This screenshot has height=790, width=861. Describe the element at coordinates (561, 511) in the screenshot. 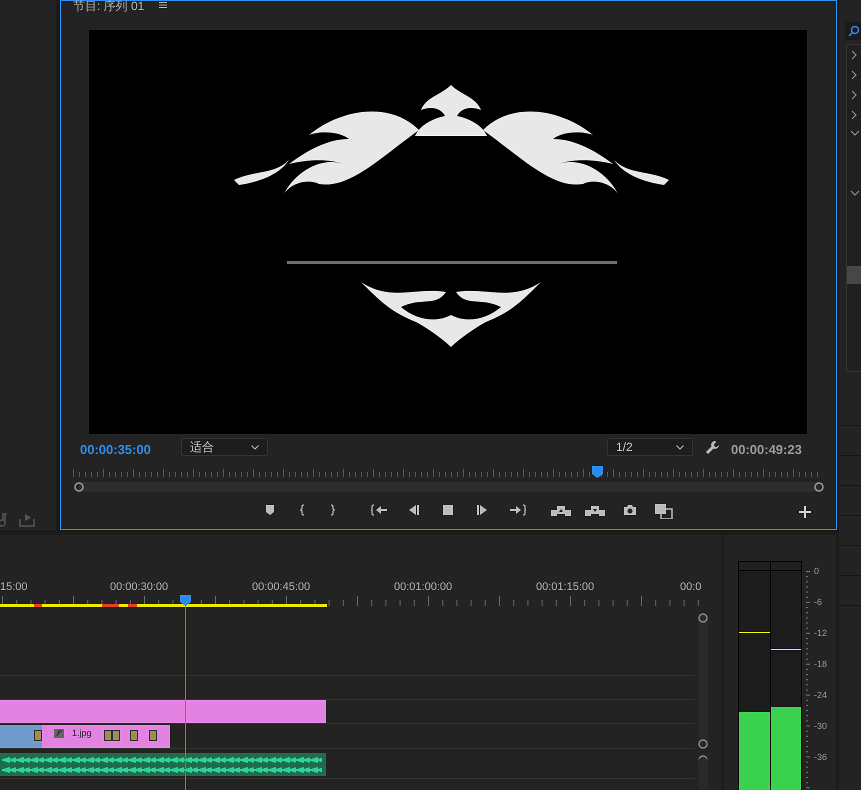

I see `lift-icon` at that location.